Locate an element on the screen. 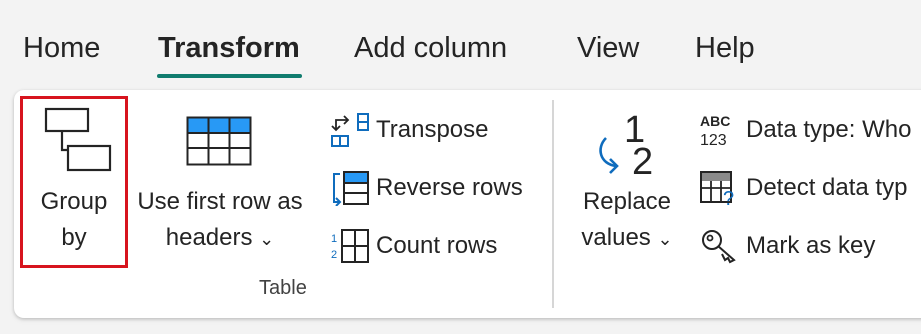 This screenshot has width=921, height=334. active-tab-indicator is located at coordinates (229, 76).